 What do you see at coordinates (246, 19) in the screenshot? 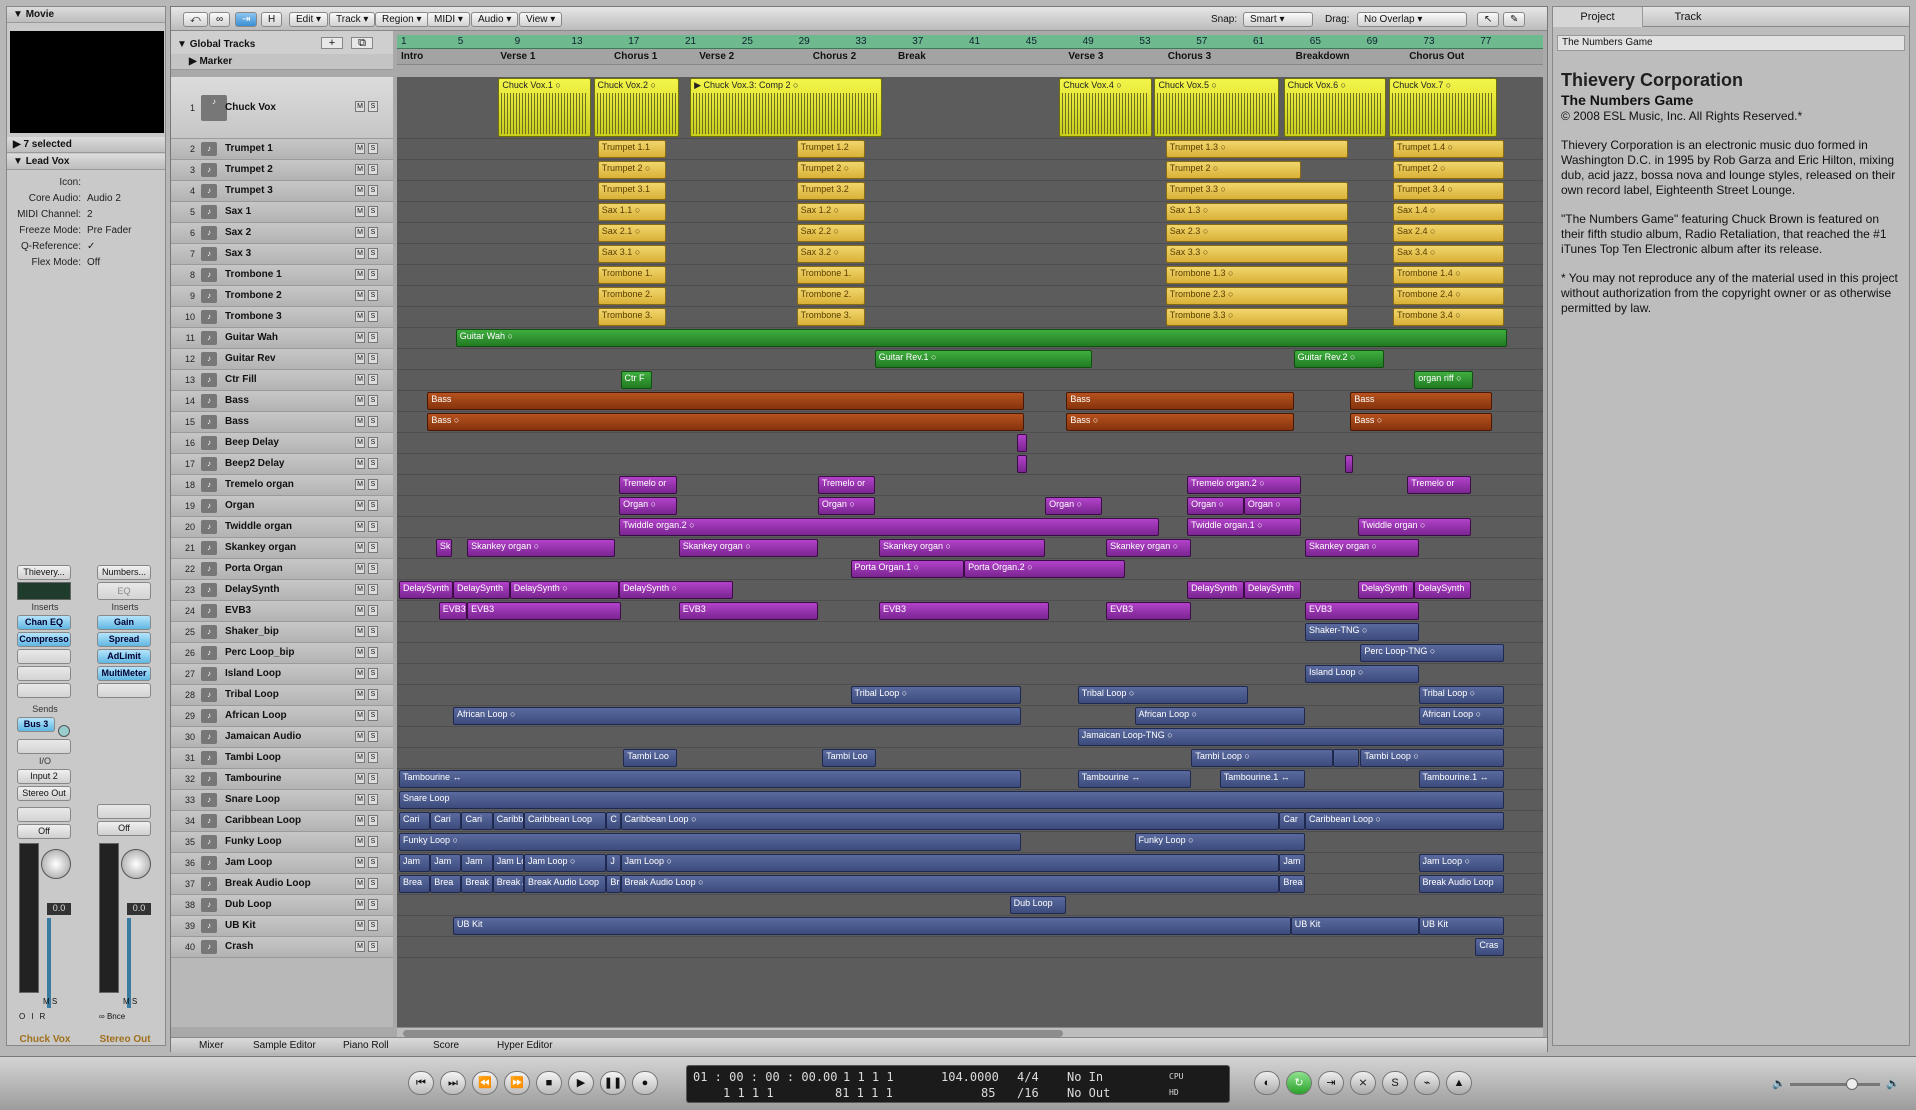
I see `catch-button: ⇥` at bounding box center [246, 19].